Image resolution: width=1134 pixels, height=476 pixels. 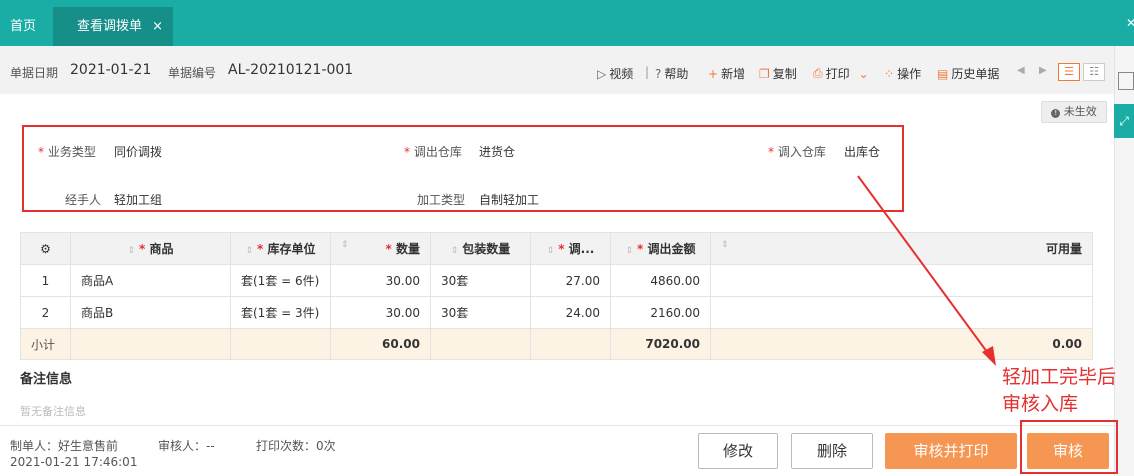 What do you see at coordinates (150, 280) in the screenshot?
I see `cell-product: 商品A` at bounding box center [150, 280].